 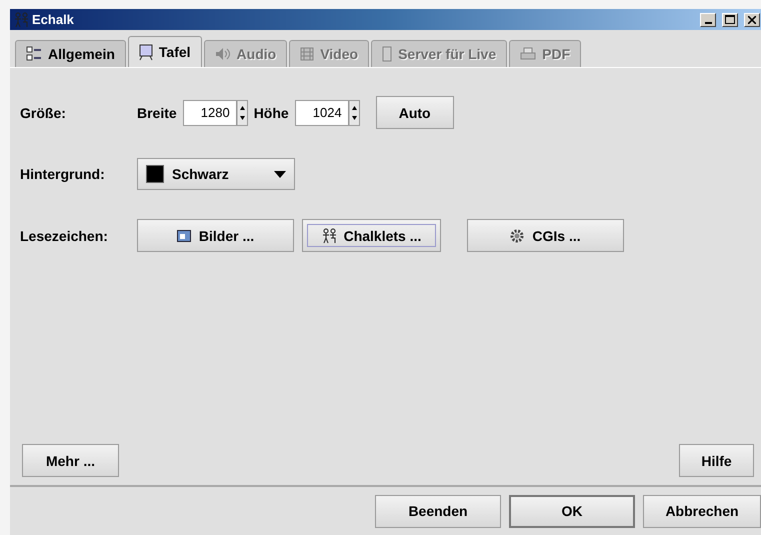 I want to click on close-button, so click(x=752, y=19).